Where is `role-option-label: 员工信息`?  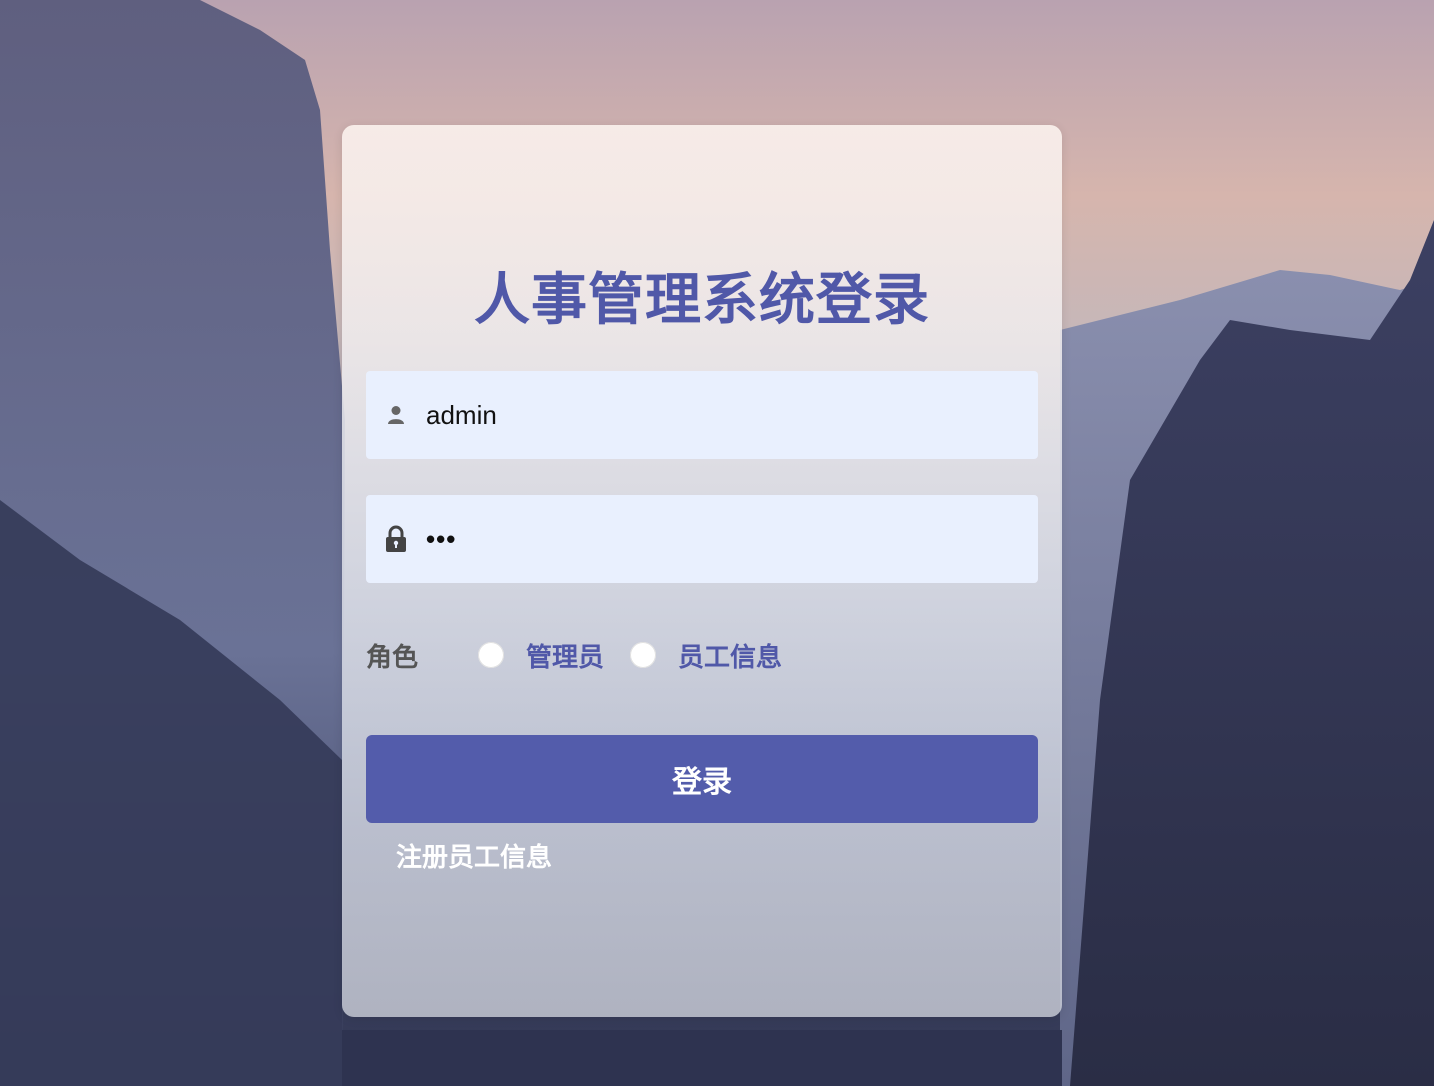
role-option-label: 员工信息 is located at coordinates (730, 656).